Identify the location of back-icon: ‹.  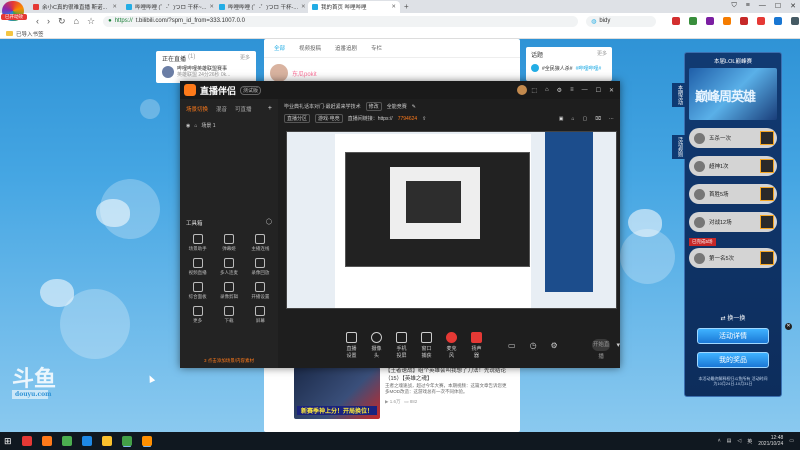
(37, 21).